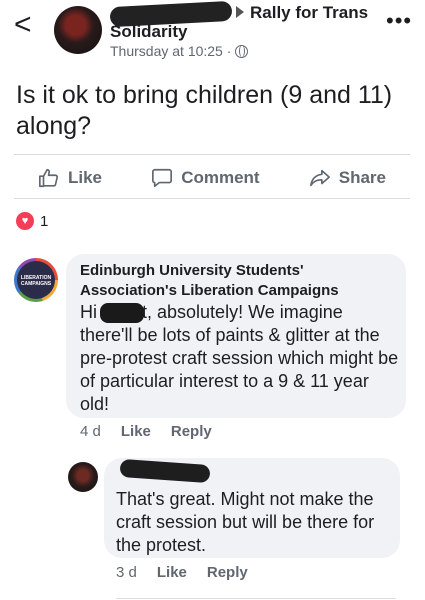 Image resolution: width=425 pixels, height=600 pixels. What do you see at coordinates (191, 431) in the screenshot?
I see `comment-reply-button: Reply` at bounding box center [191, 431].